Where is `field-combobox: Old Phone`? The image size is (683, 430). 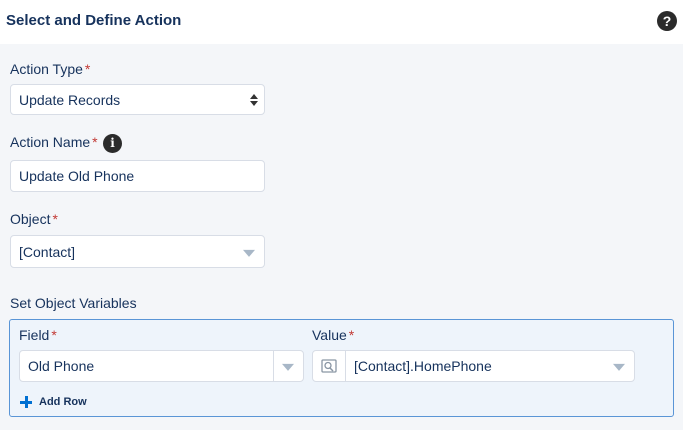 field-combobox: Old Phone is located at coordinates (161, 366).